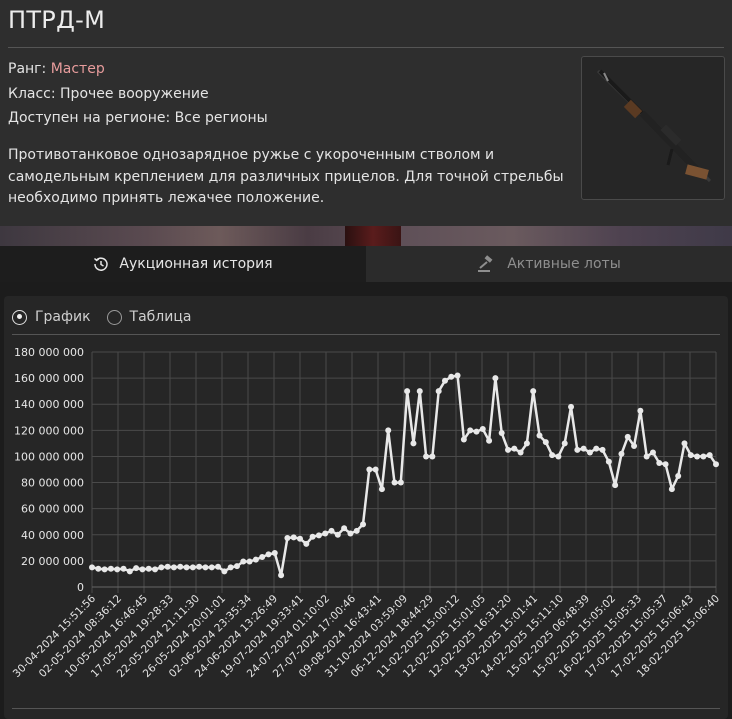 This screenshot has width=732, height=719. I want to click on y-tick-label: 80 000 000, so click(52, 483).